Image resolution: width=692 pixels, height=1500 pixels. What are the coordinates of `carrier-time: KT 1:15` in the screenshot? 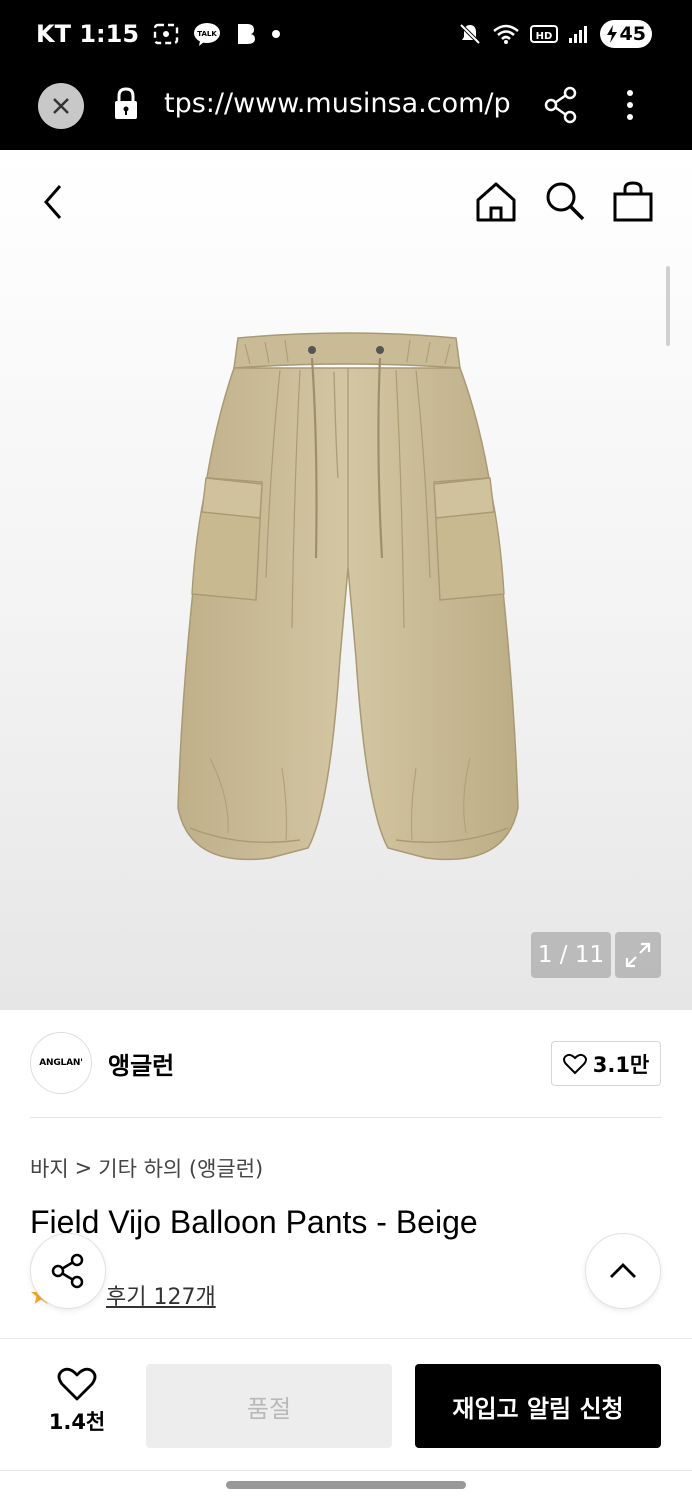 It's located at (88, 34).